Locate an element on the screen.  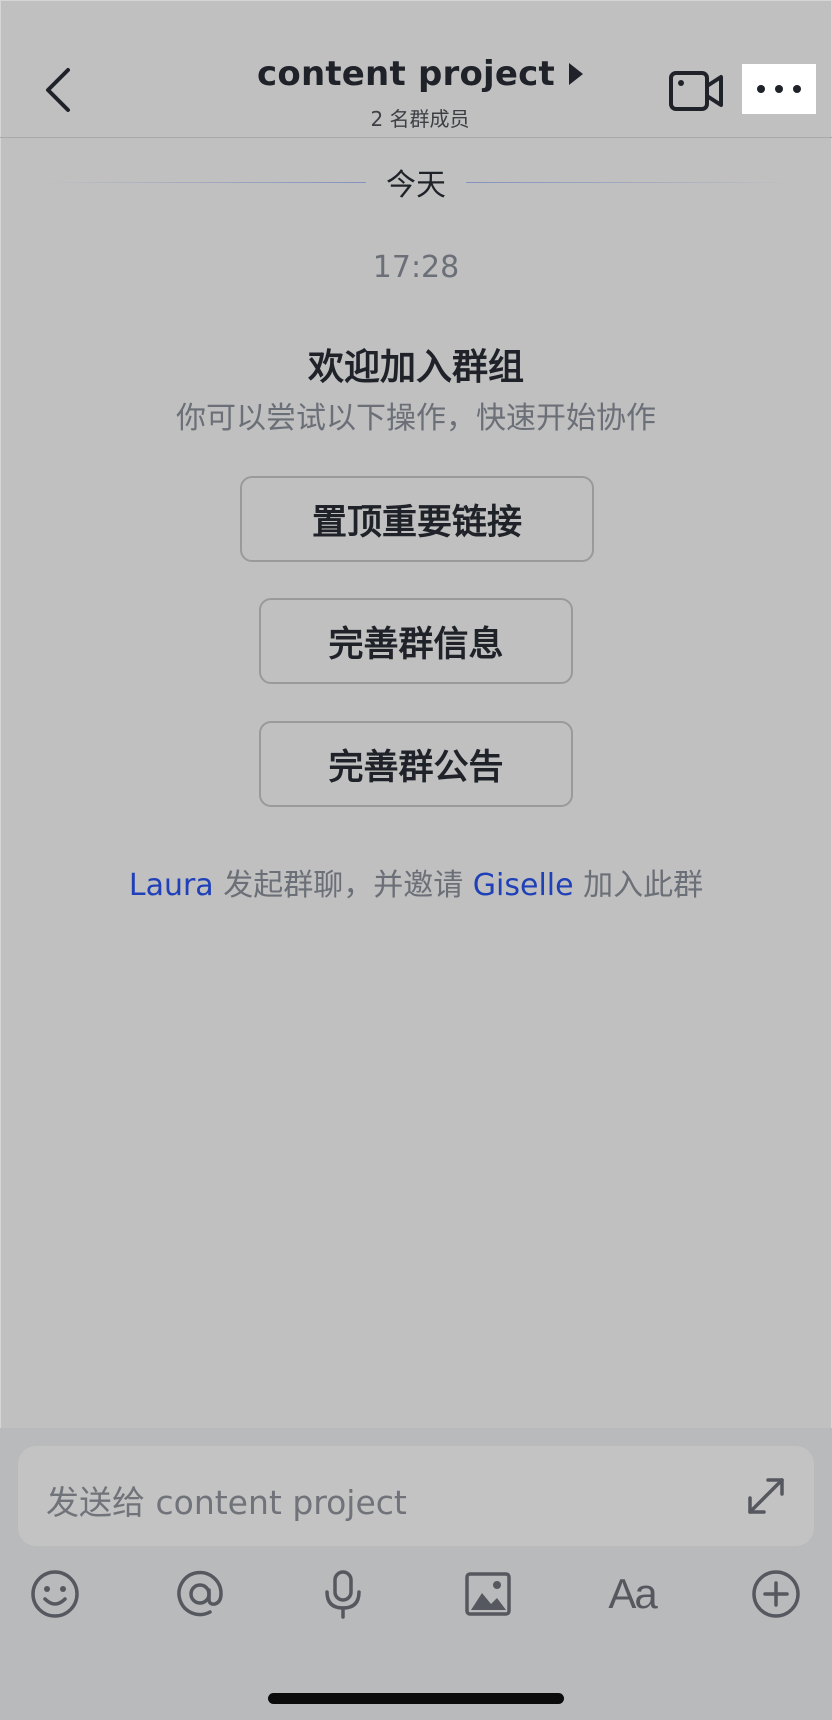
image-icon is located at coordinates (488, 1594).